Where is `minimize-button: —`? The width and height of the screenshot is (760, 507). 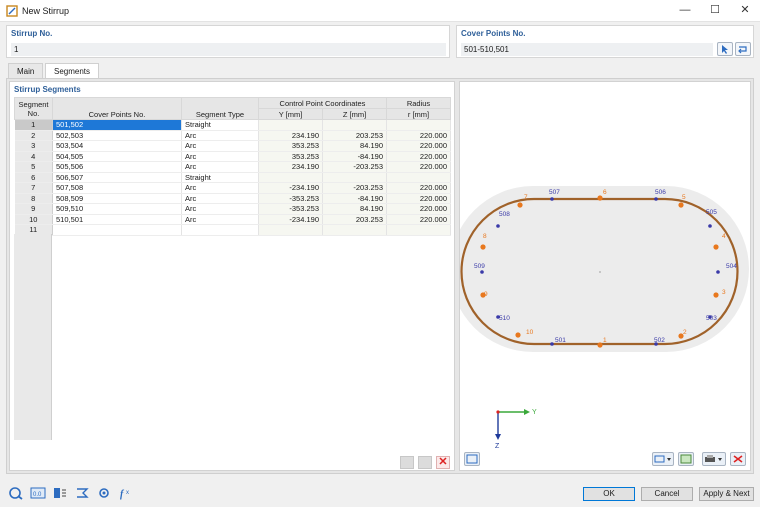 minimize-button: — is located at coordinates (685, 11).